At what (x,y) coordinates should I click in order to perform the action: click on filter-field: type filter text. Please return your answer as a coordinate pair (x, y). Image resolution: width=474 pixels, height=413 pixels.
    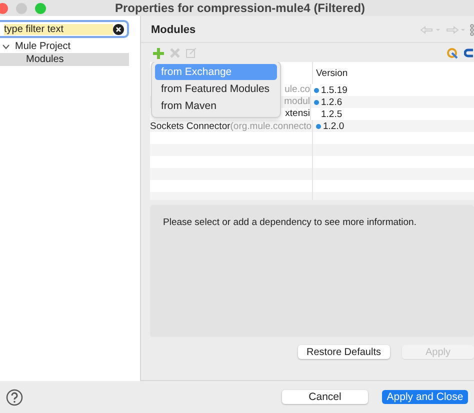
    Looking at the image, I should click on (64, 29).